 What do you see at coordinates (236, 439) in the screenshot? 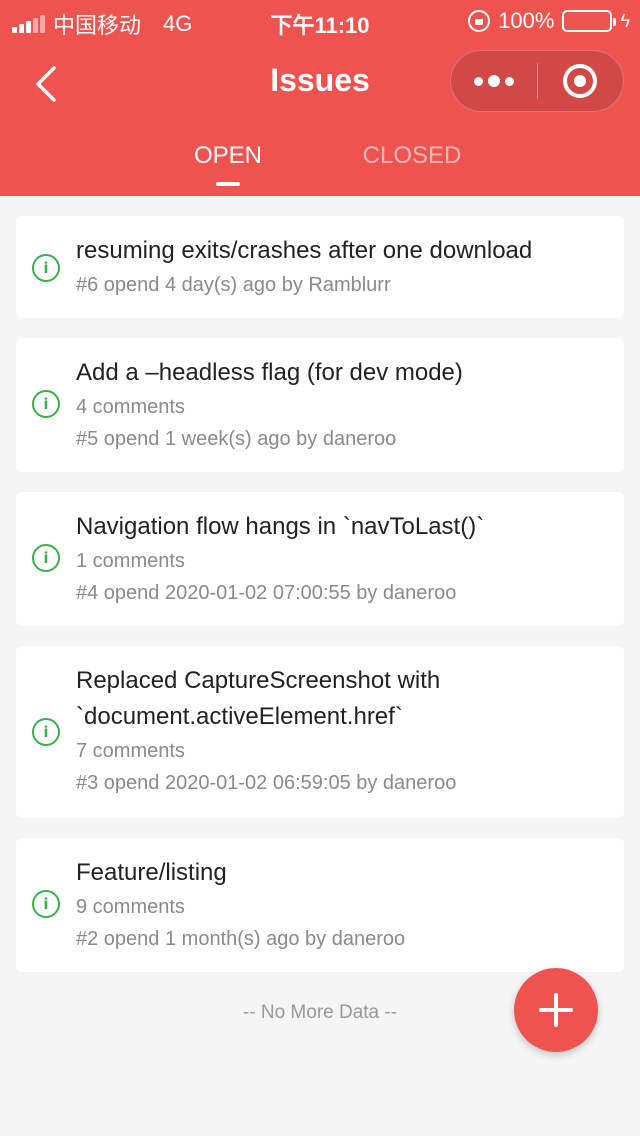
I see `issue-meta: #5 opend 1 week(s) ago by daneroo` at bounding box center [236, 439].